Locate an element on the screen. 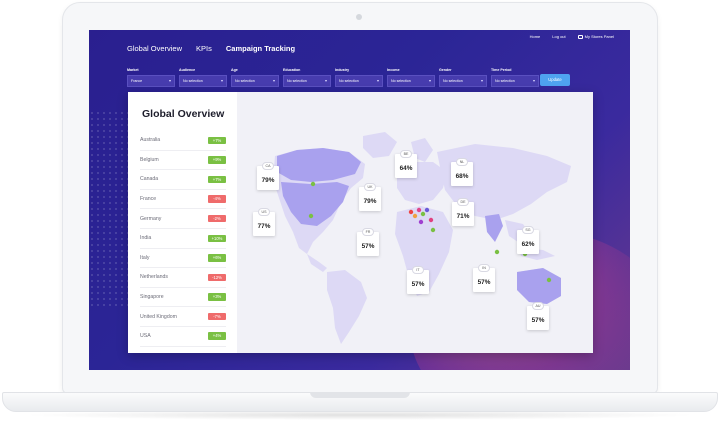 Image resolution: width=720 pixels, height=427 pixels. country-row: India +10% is located at coordinates (183, 239).